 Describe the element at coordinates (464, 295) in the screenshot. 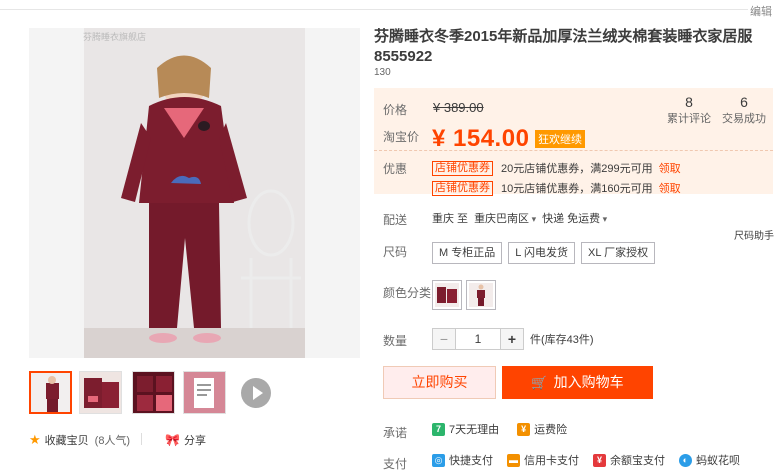

I see `color-options` at that location.